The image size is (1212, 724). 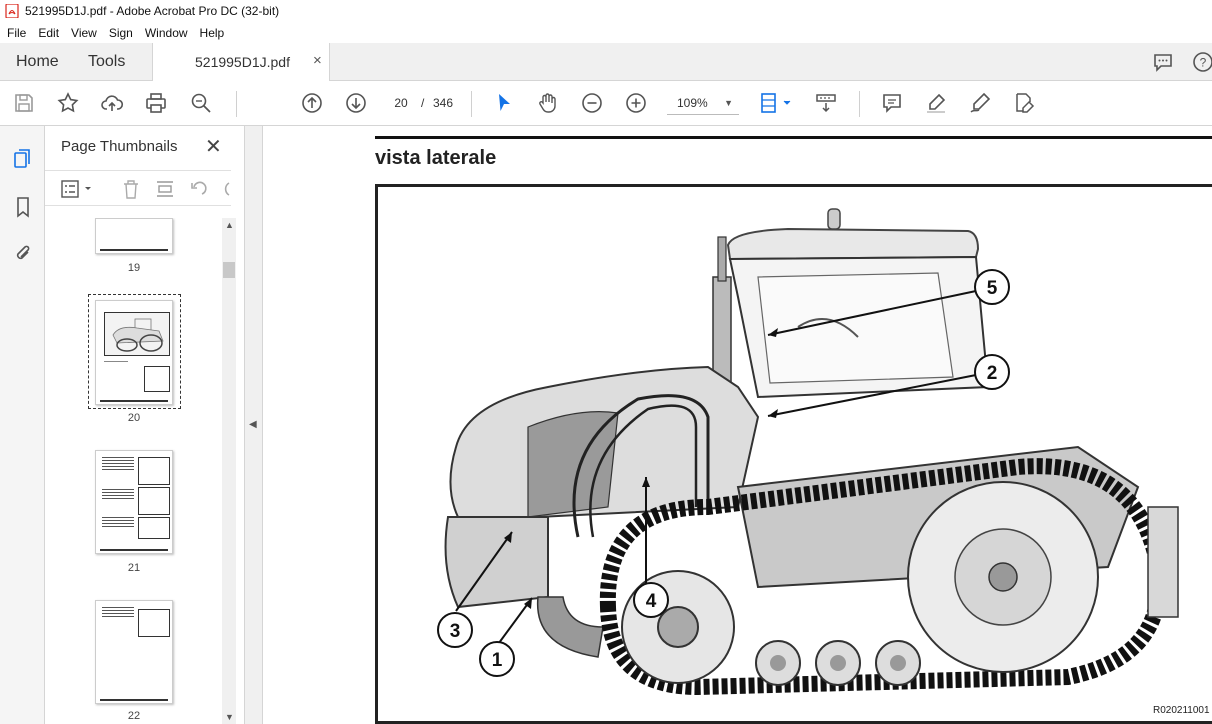 I want to click on fit-page-icon, so click(x=776, y=103).